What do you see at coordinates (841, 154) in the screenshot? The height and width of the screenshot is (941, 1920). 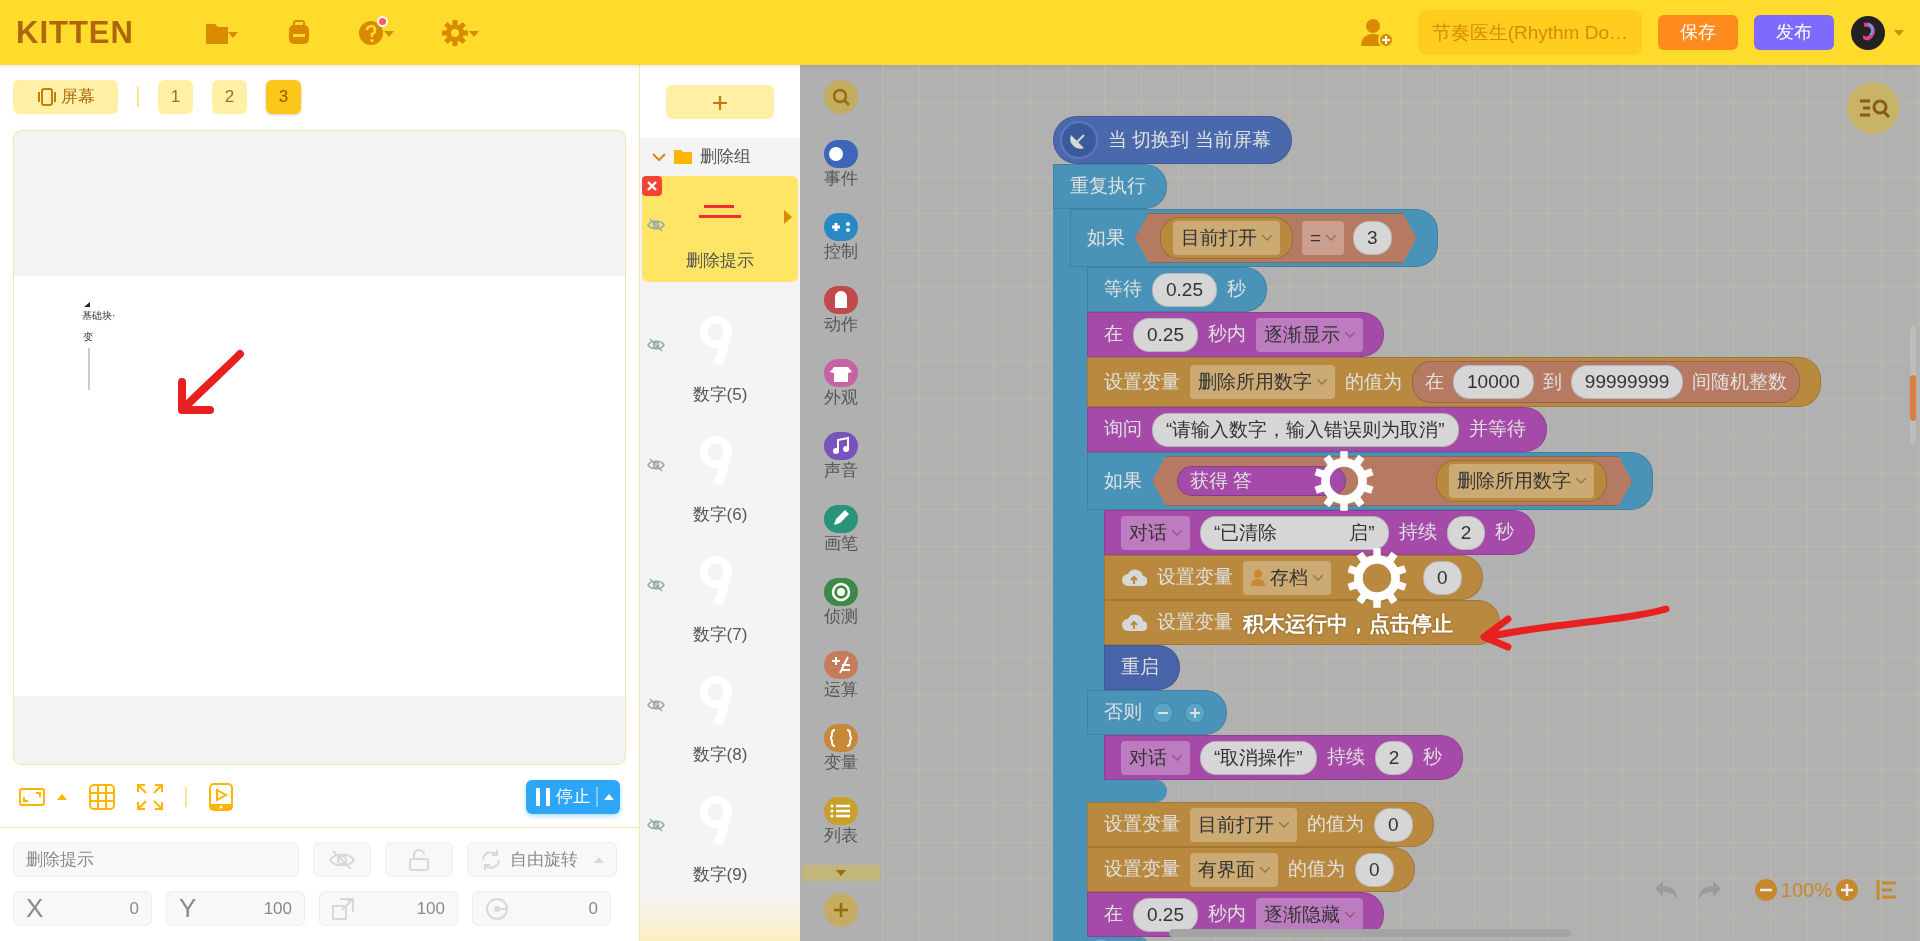 I see `toggle-icon` at bounding box center [841, 154].